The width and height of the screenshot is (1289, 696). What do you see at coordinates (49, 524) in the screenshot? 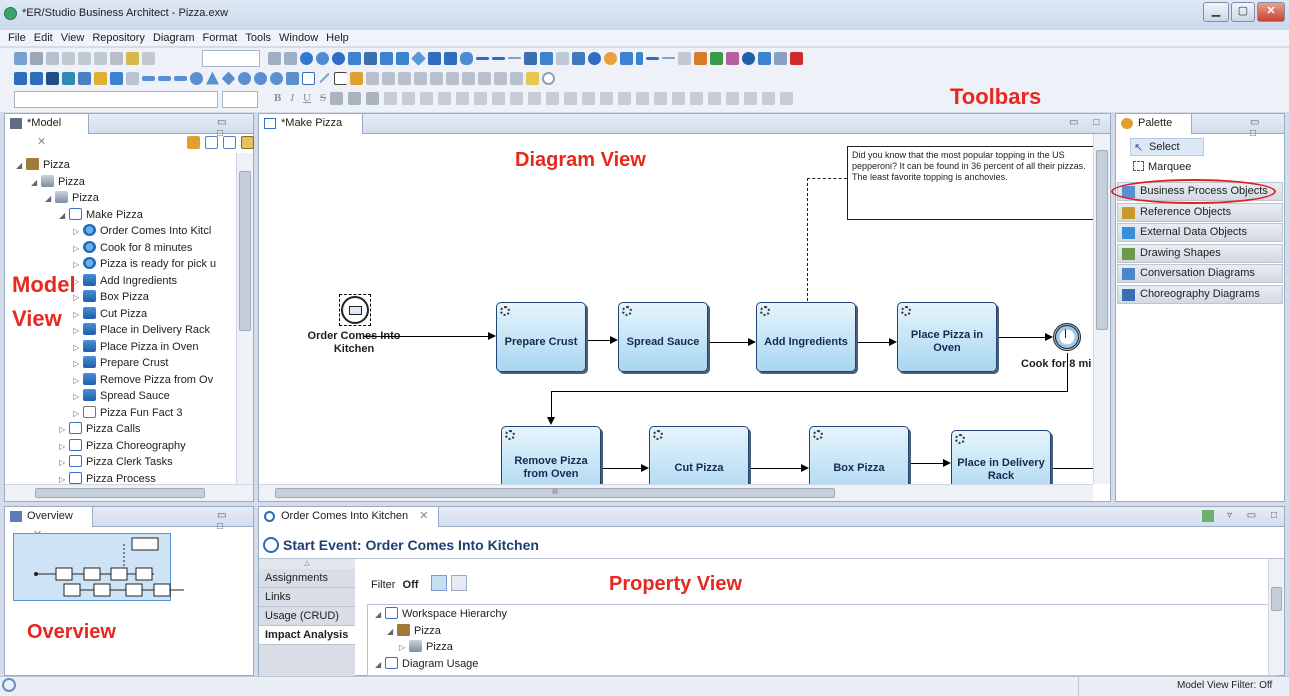
I see `tab-overview: Overview ✕` at bounding box center [49, 524].